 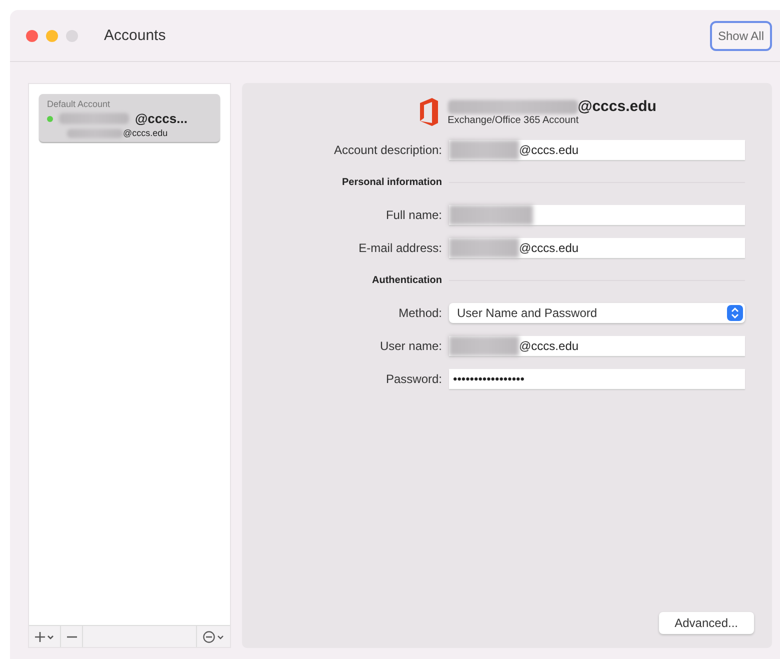 What do you see at coordinates (213, 636) in the screenshot?
I see `minus-circle-icon` at bounding box center [213, 636].